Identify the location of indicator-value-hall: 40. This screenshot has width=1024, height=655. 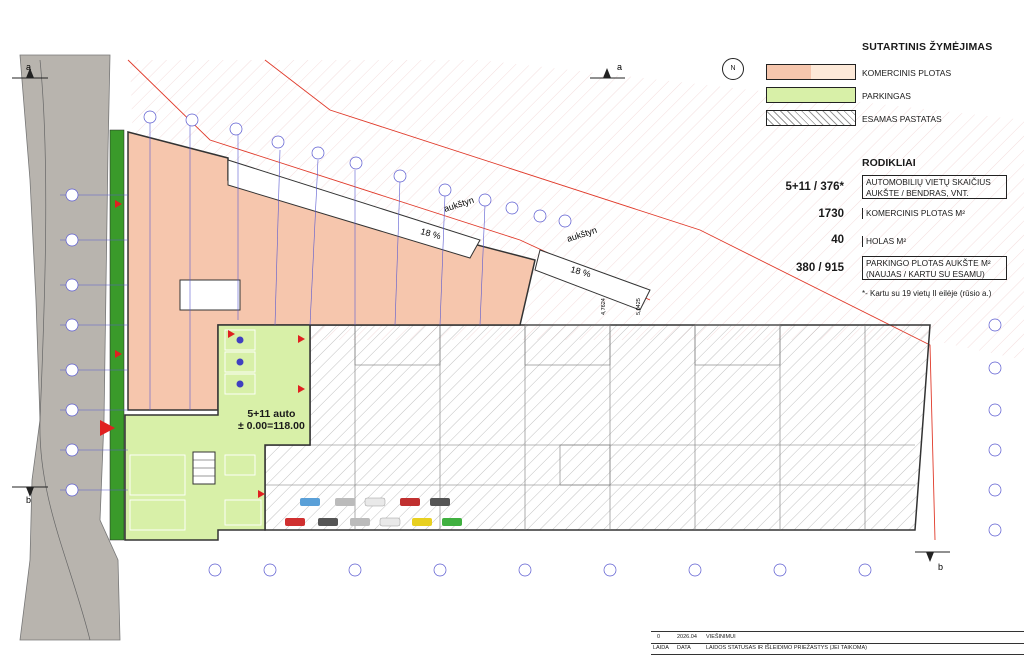
(837, 240).